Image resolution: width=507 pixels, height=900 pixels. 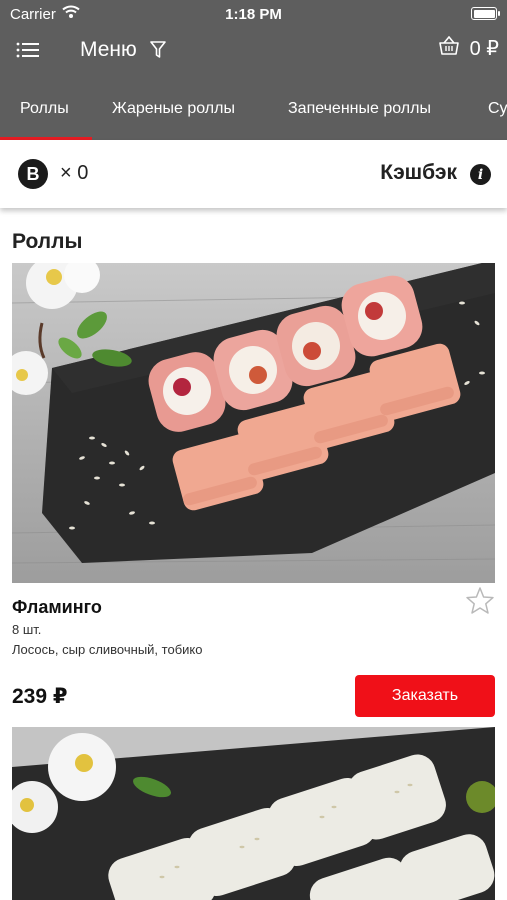 What do you see at coordinates (47, 241) in the screenshot?
I see `section-title: Роллы` at bounding box center [47, 241].